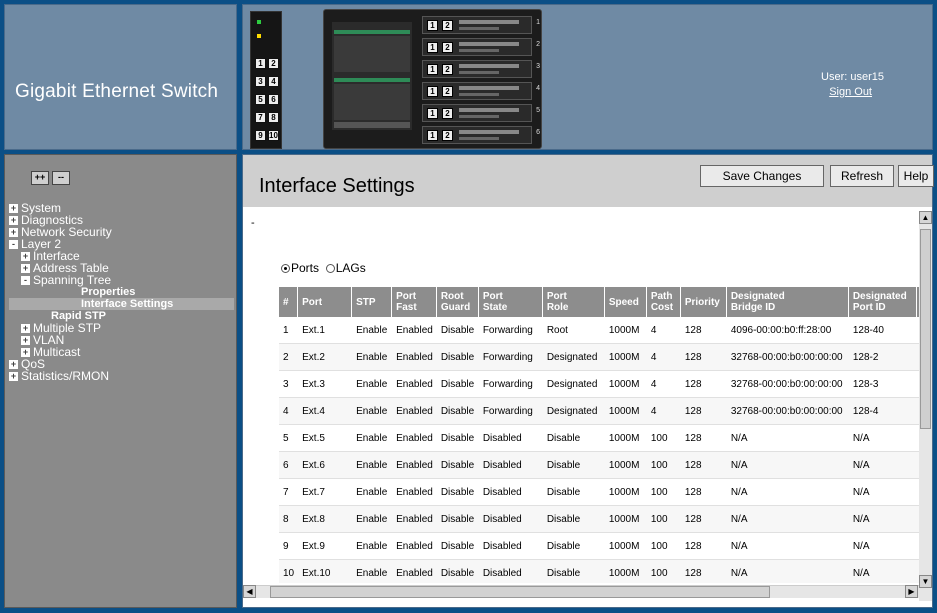 This screenshot has width=937, height=613. I want to click on save-changes-button: Save Changes, so click(762, 176).